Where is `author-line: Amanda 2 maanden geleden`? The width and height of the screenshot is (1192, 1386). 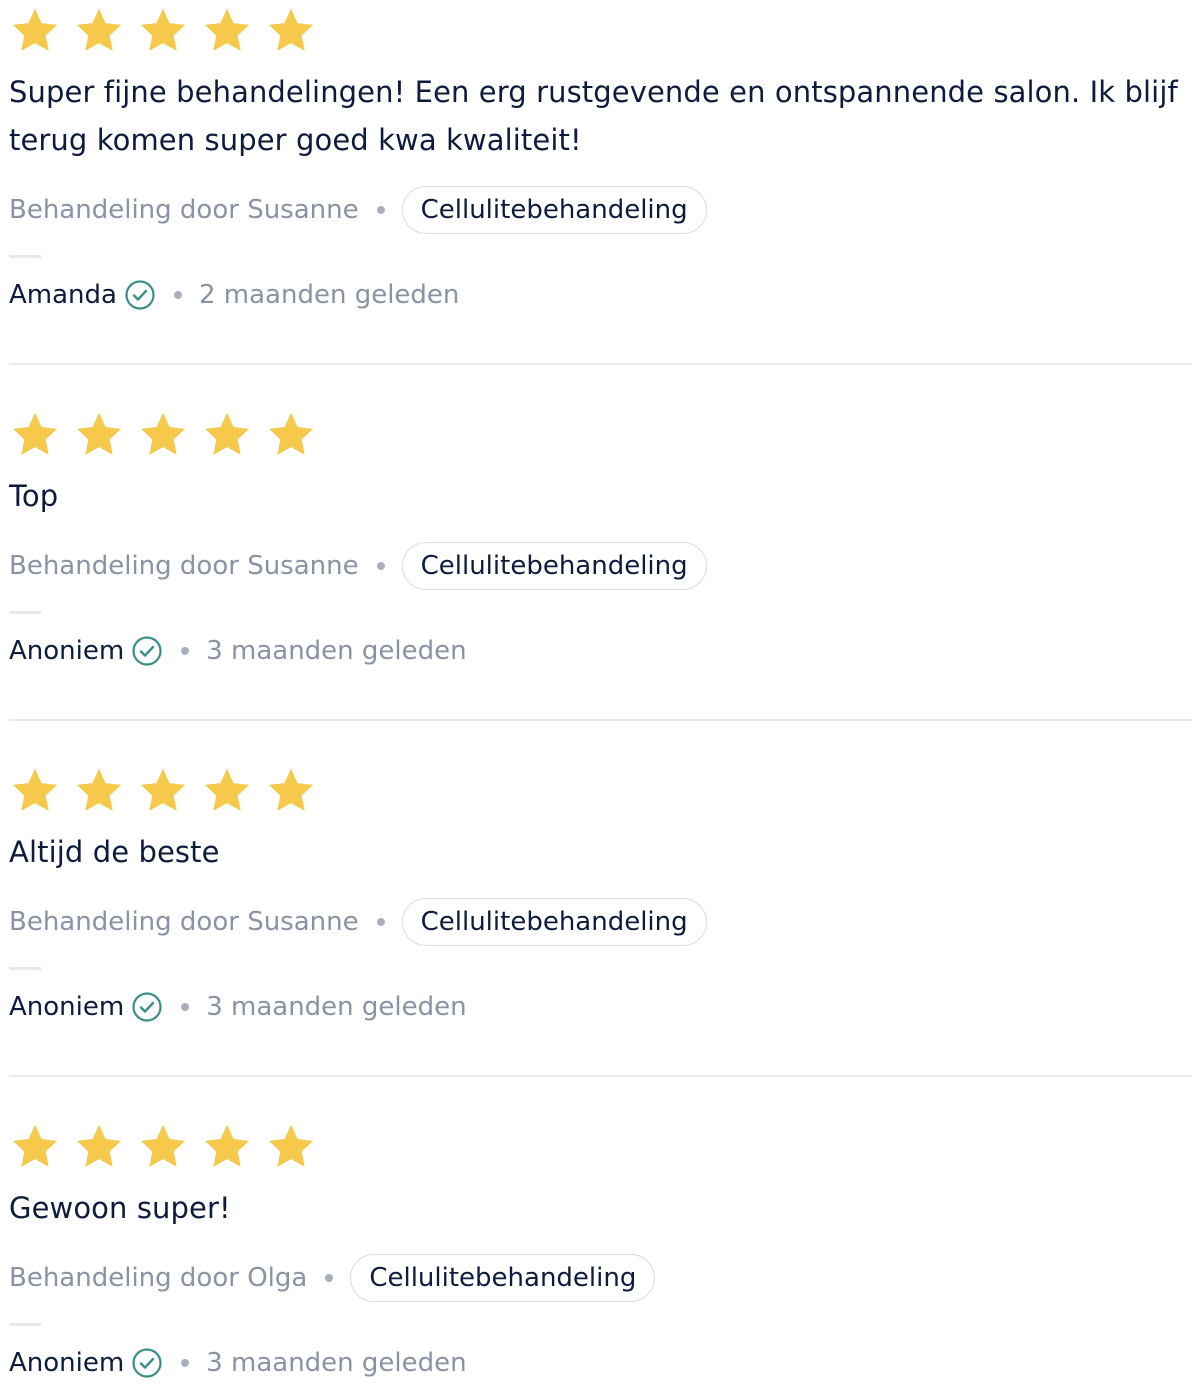 author-line: Amanda 2 maanden geleden is located at coordinates (234, 295).